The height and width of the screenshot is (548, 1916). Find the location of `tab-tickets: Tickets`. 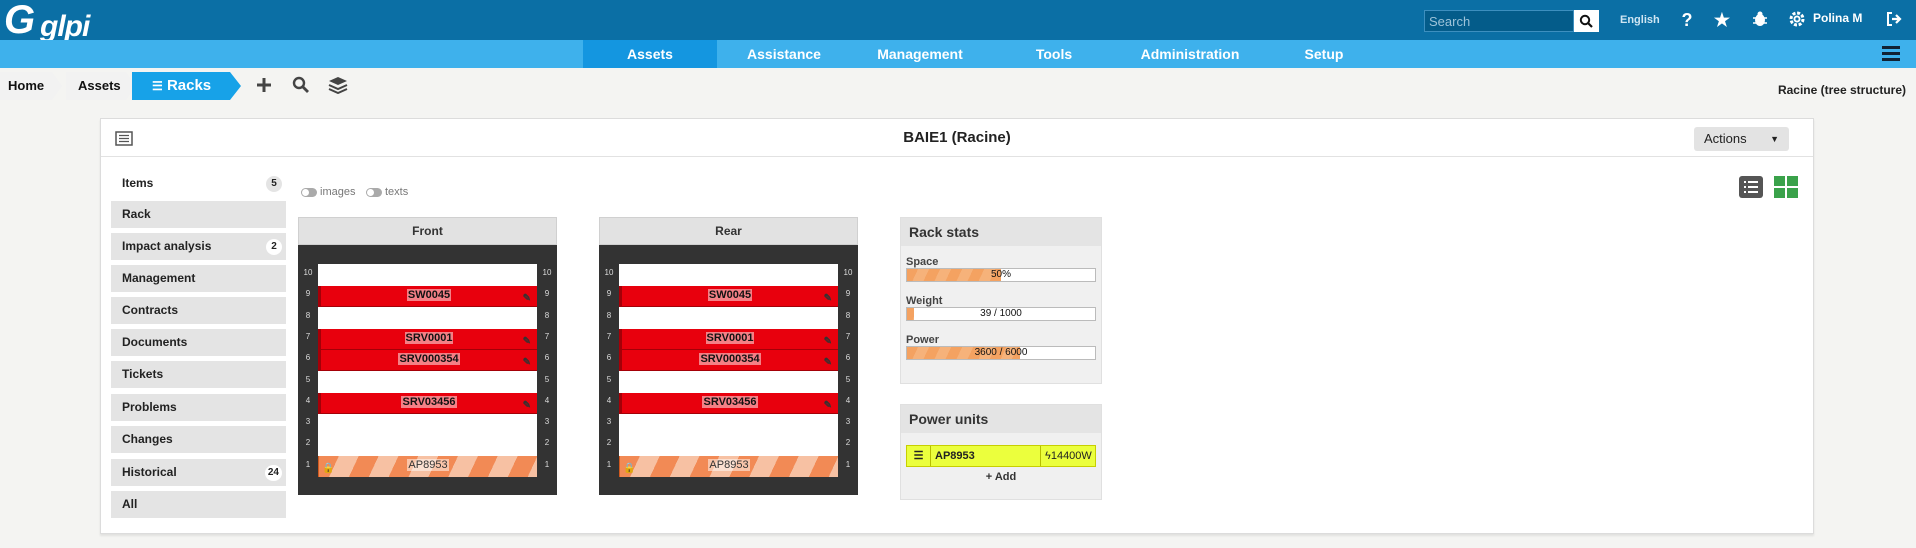

tab-tickets: Tickets is located at coordinates (198, 374).